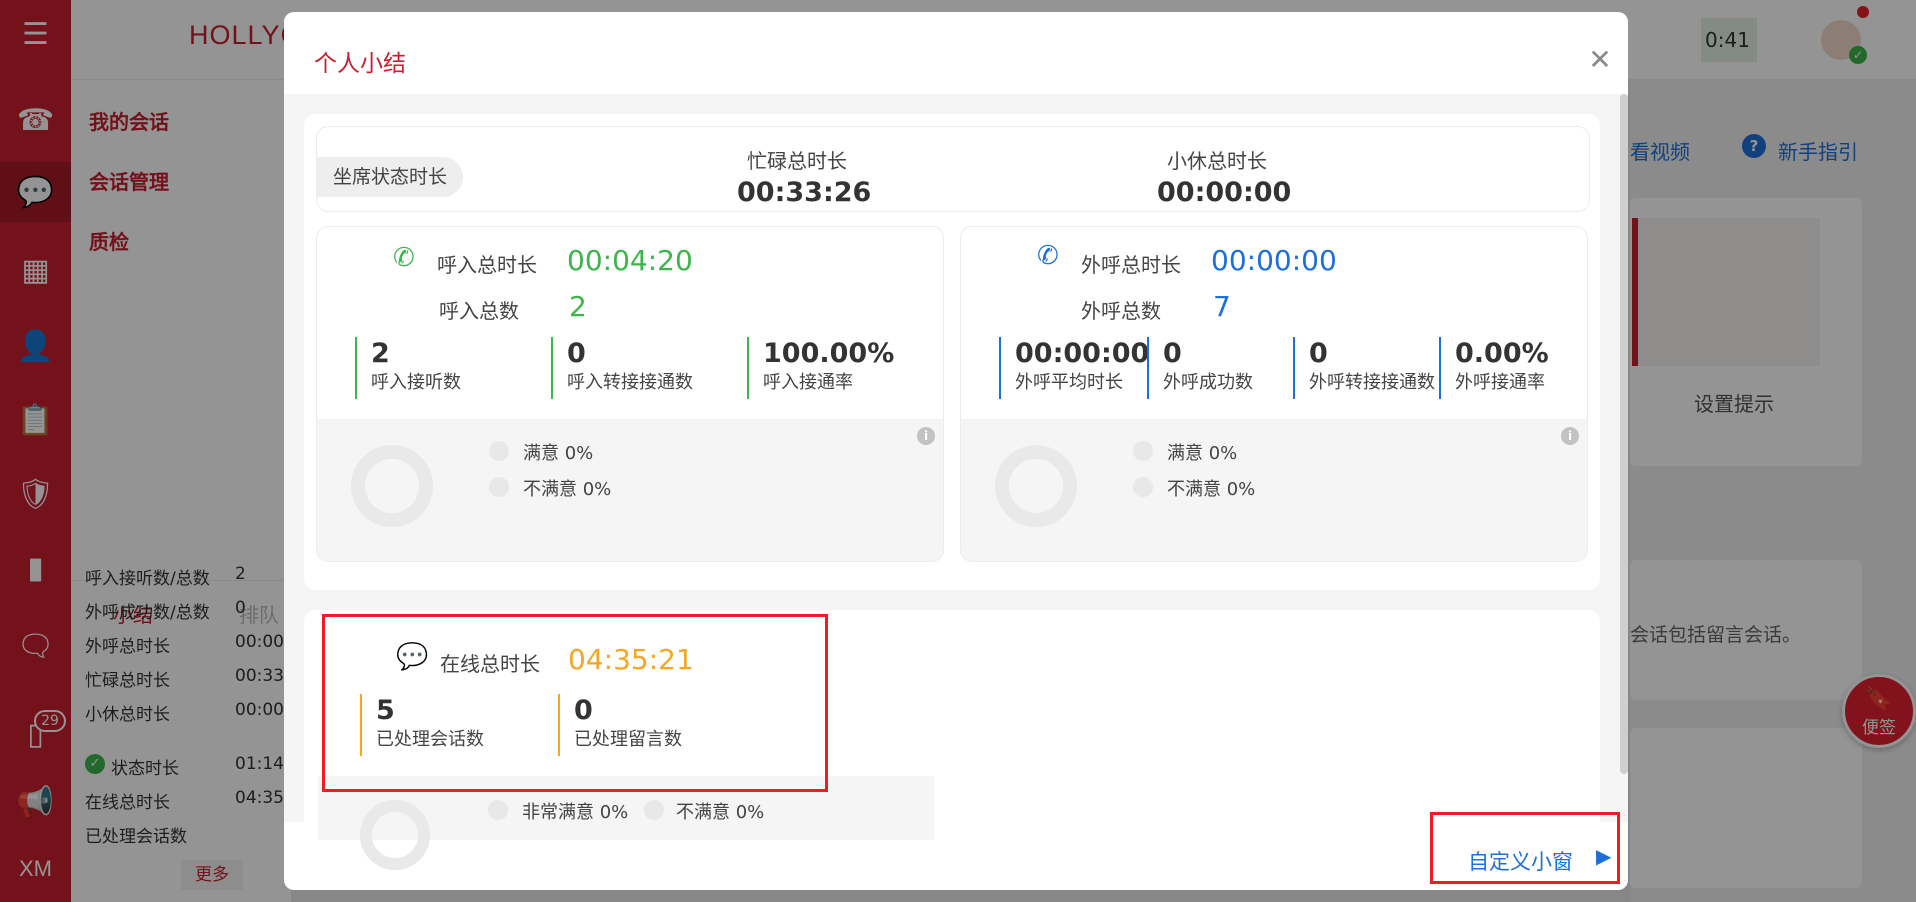 The height and width of the screenshot is (902, 1916). I want to click on outbound-donut-chart, so click(1036, 486).